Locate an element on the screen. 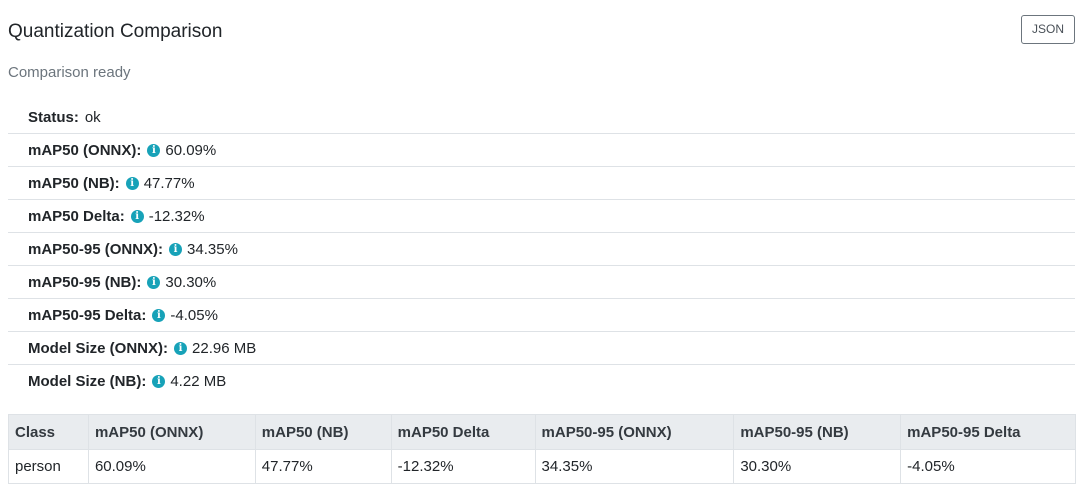 This screenshot has height=497, width=1089. metric-value: ok is located at coordinates (92, 117).